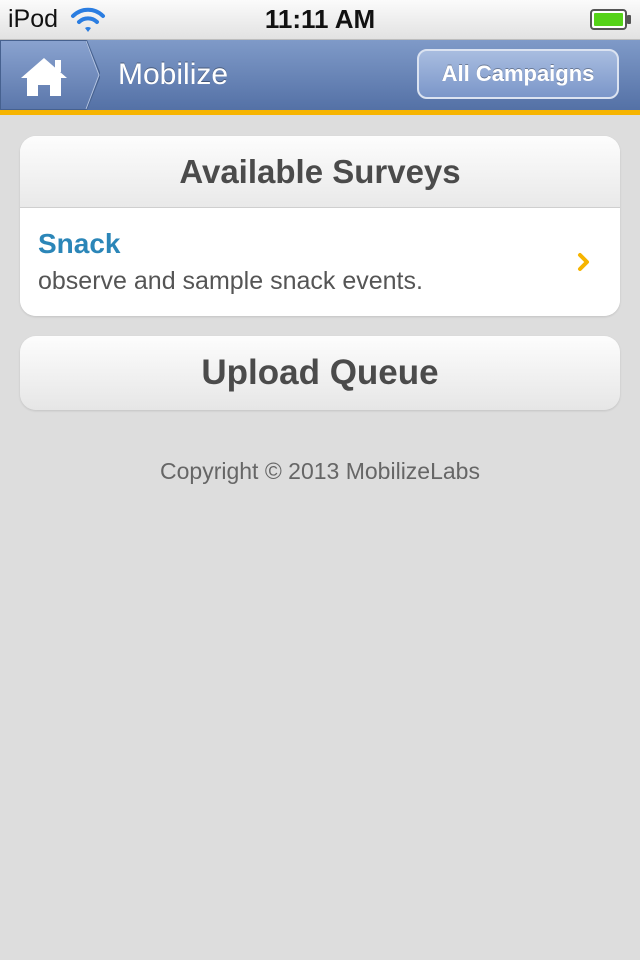  I want to click on survey-description: observe and sample snack events., so click(230, 281).